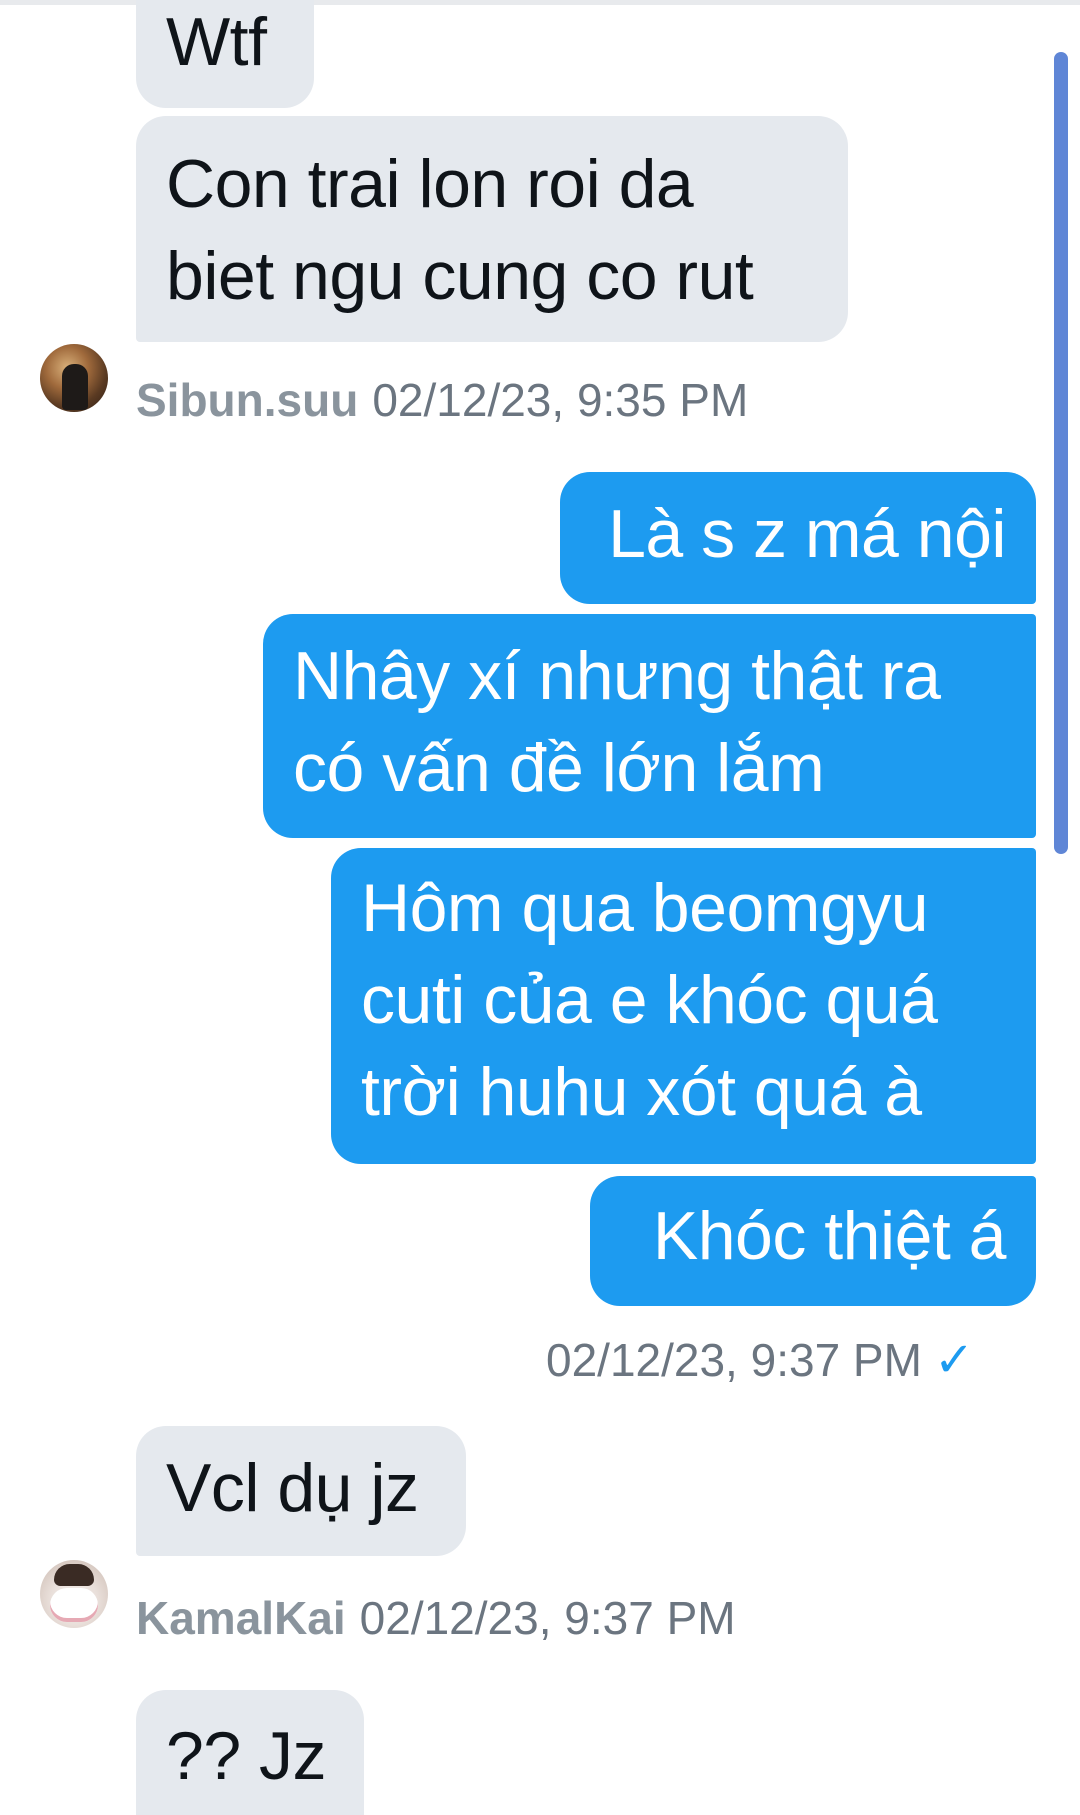 The image size is (1080, 1815). What do you see at coordinates (1061, 453) in the screenshot?
I see `scrollbar-thumb` at bounding box center [1061, 453].